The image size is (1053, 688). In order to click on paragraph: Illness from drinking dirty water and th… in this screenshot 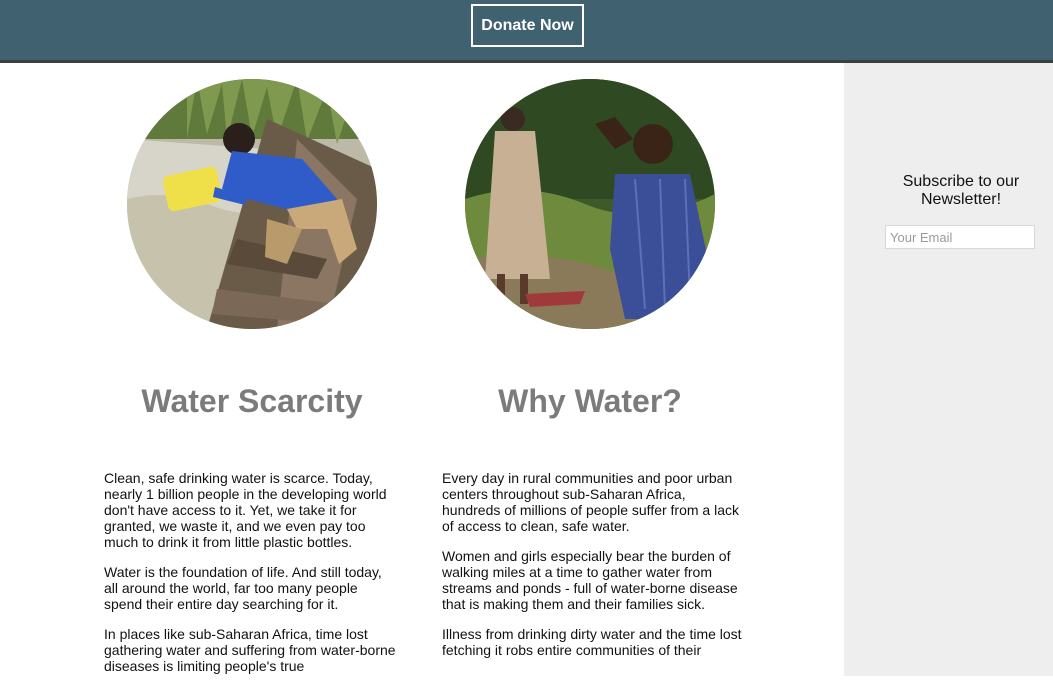, I will do `click(592, 642)`.